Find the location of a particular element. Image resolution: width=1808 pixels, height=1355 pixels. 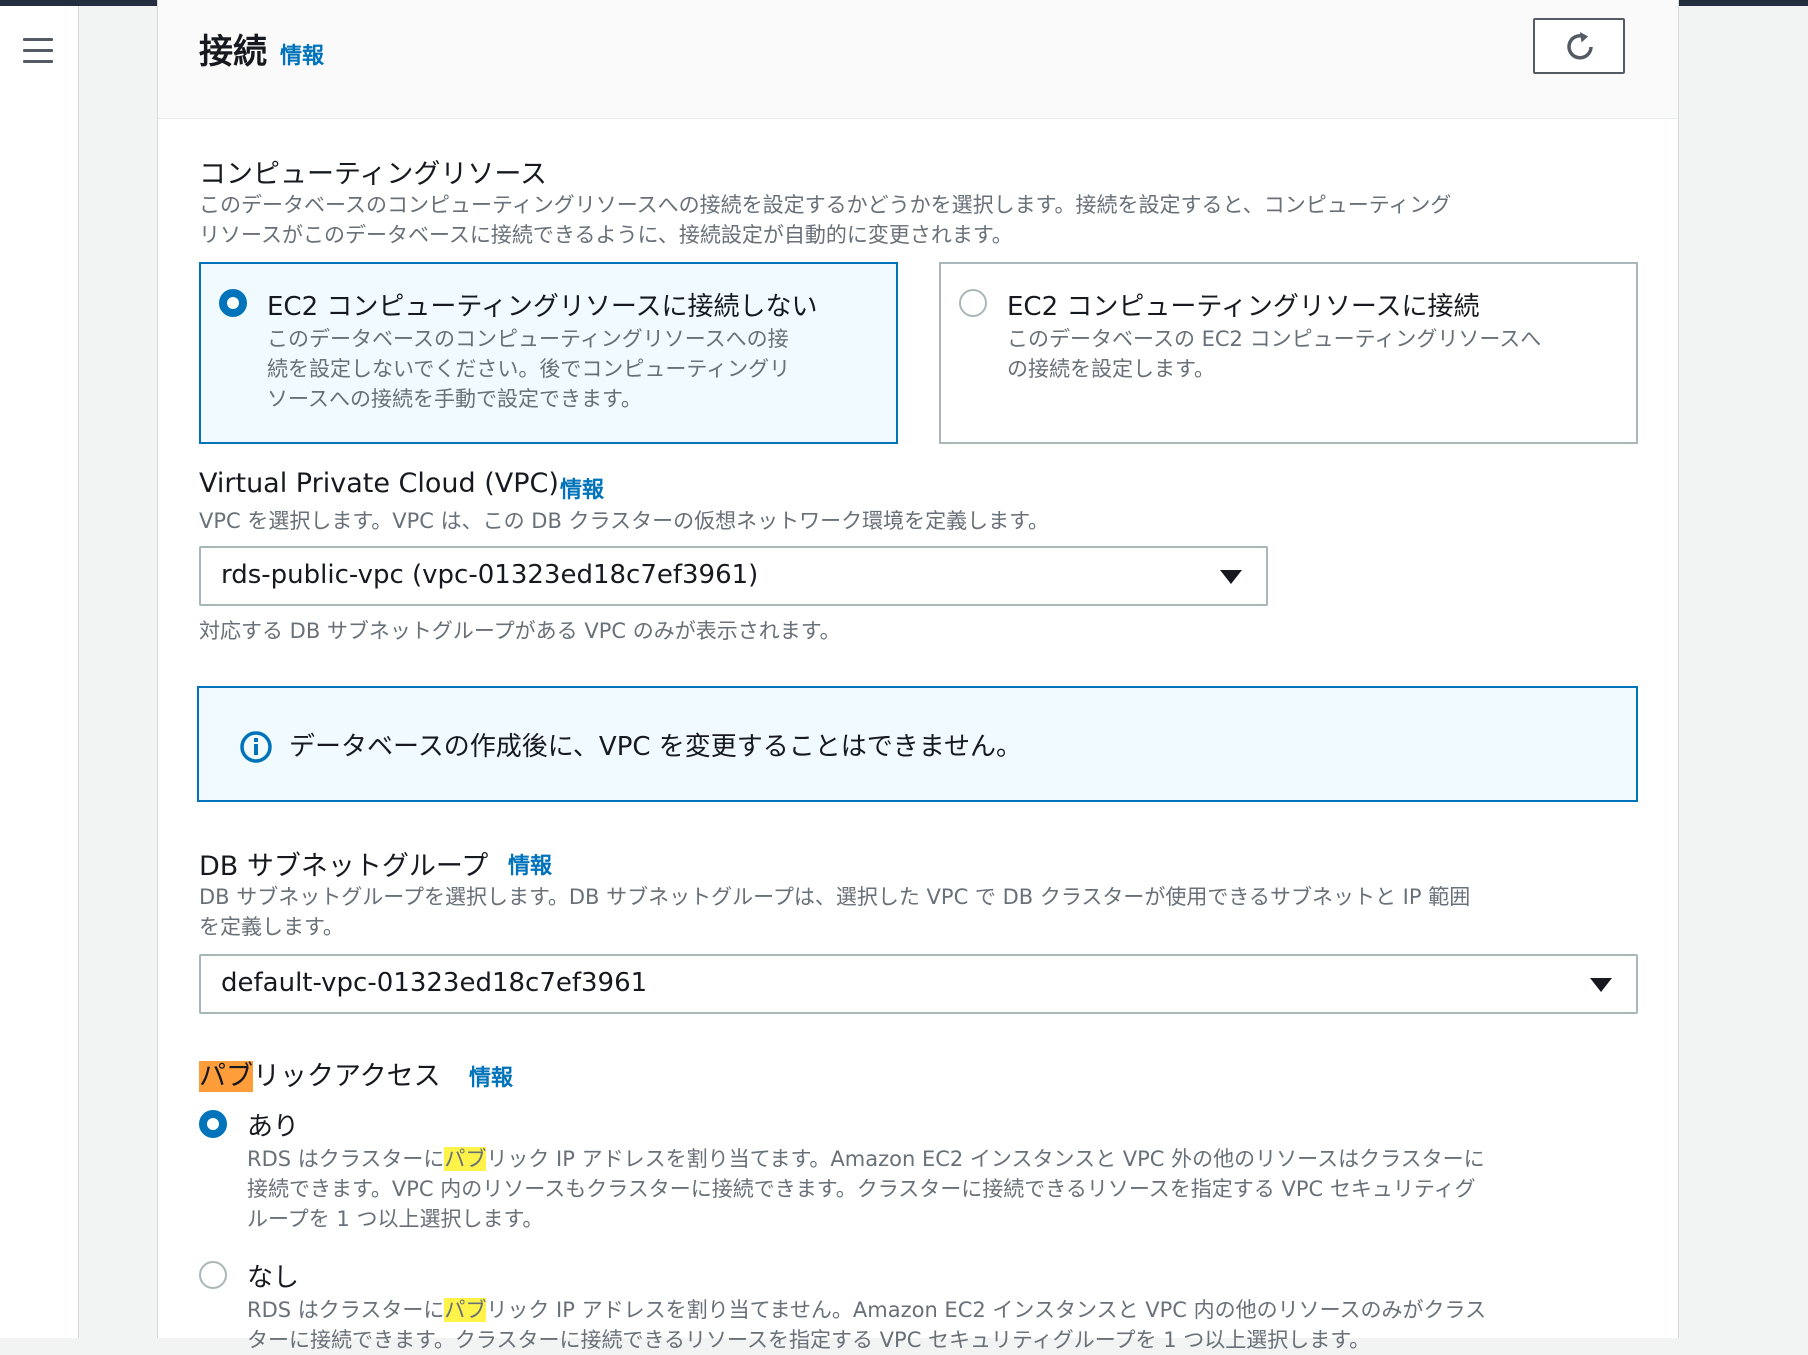

info-icon is located at coordinates (256, 747).